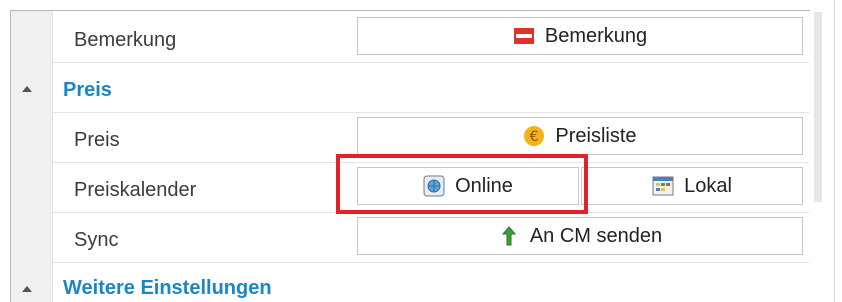 The image size is (842, 302). I want to click on lokal-button: Lokal, so click(692, 186).